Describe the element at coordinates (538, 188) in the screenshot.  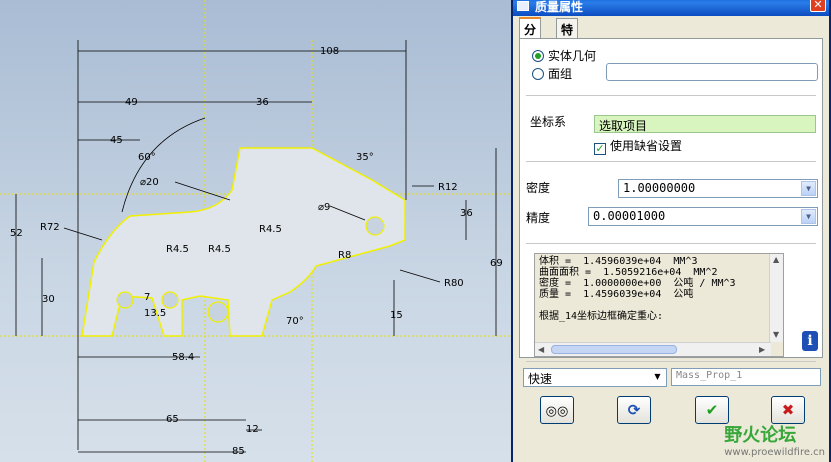
I see `density-label: 密度` at that location.